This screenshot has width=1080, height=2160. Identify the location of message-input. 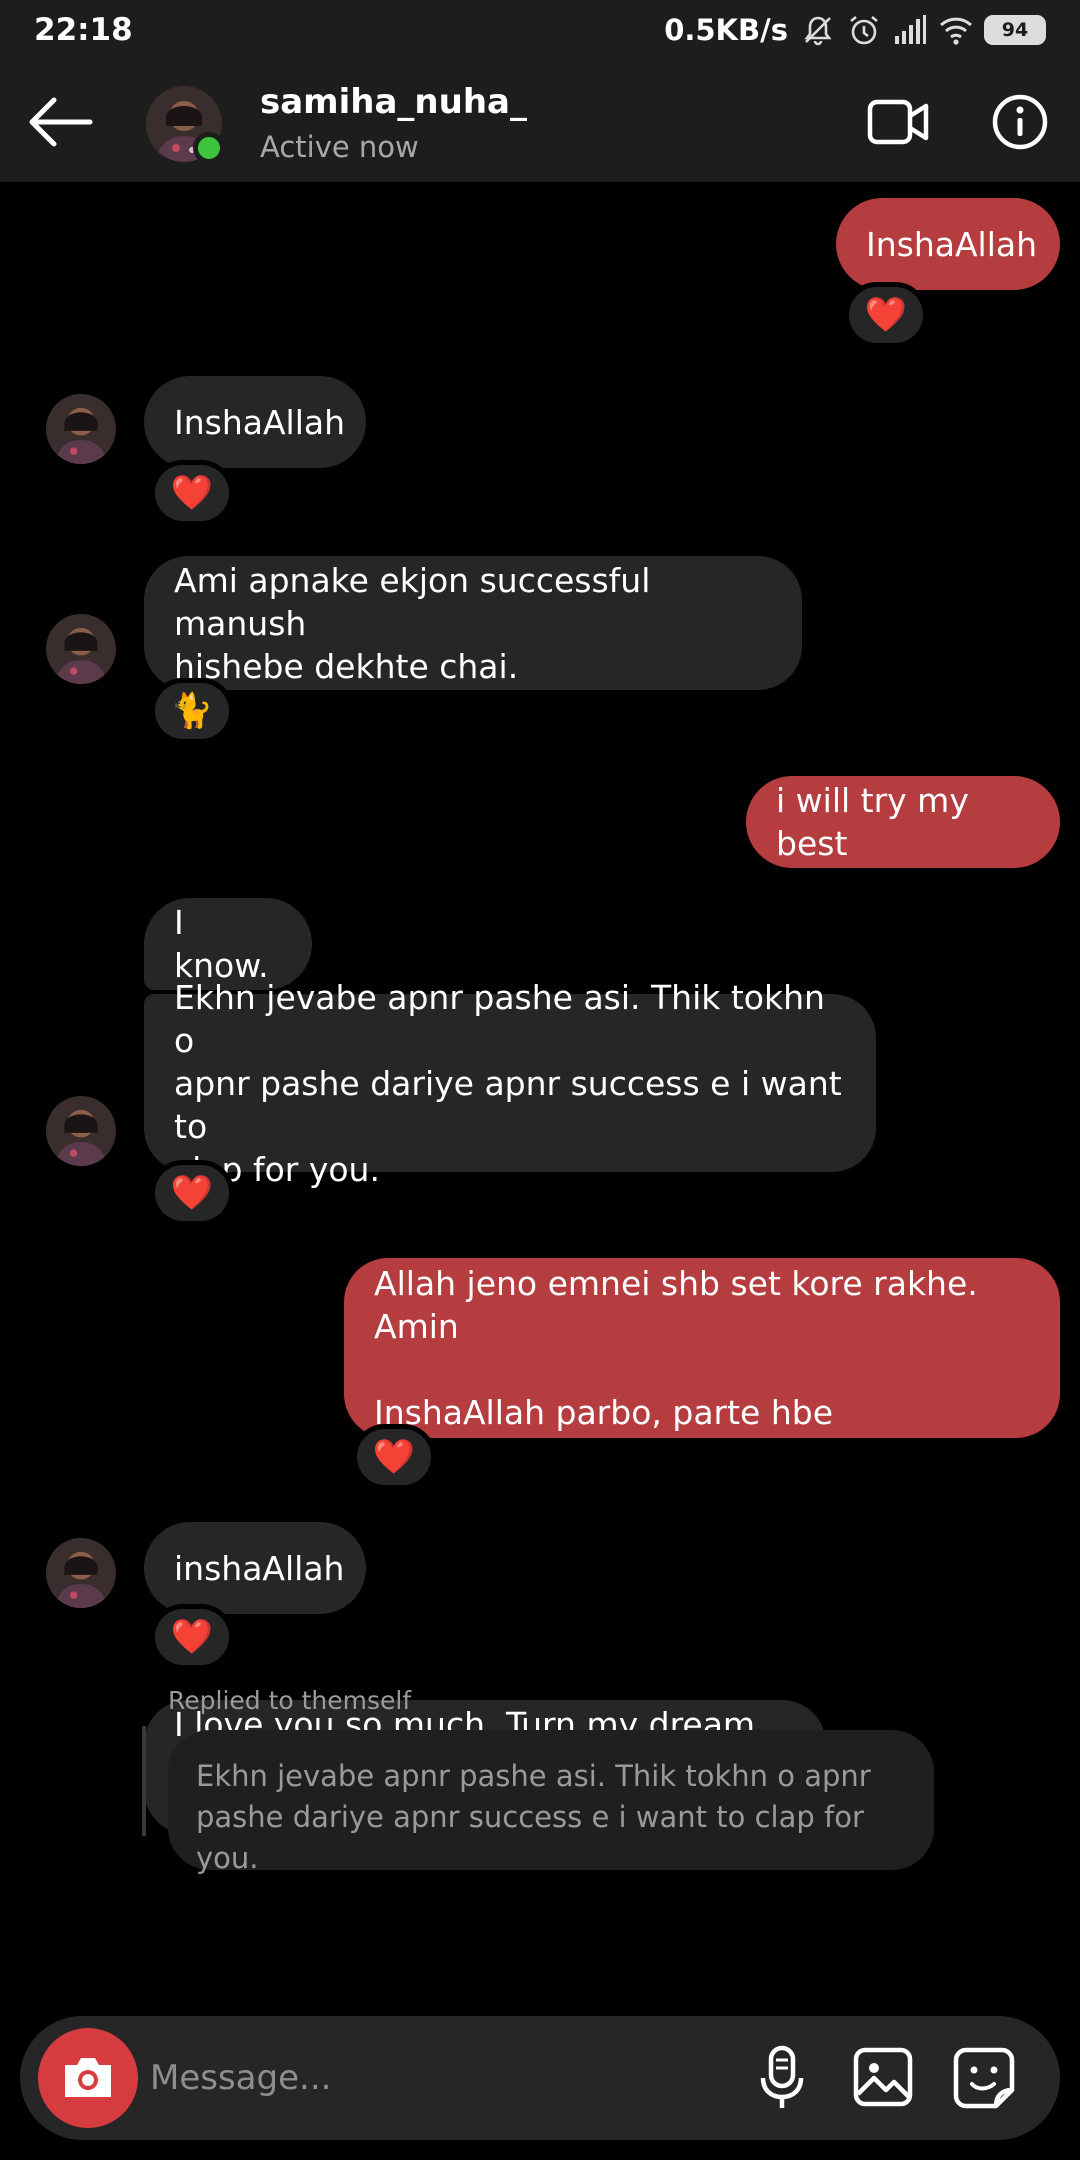
(440, 2078).